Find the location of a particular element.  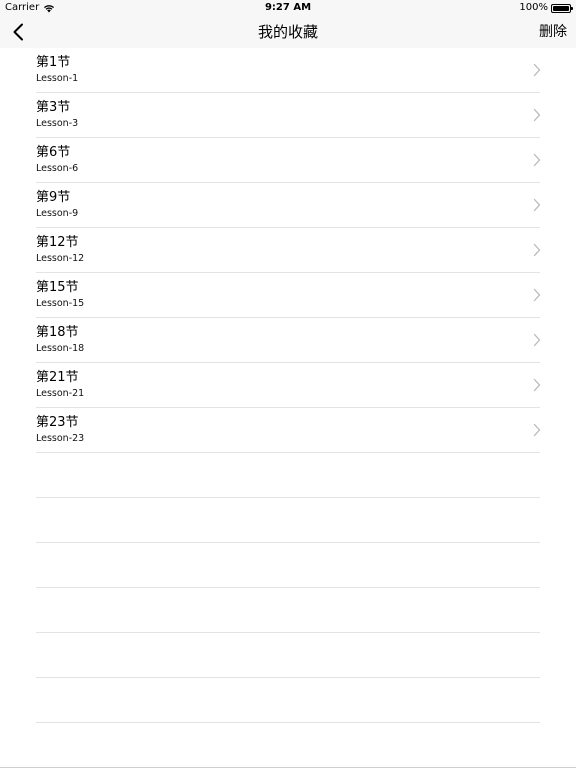

list-item-title: 第3节 is located at coordinates (53, 107).